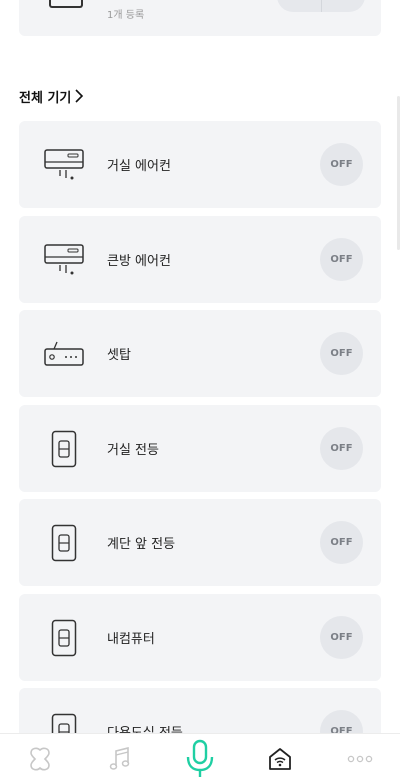 The image size is (400, 784). I want to click on section-title: 전체 기기, so click(45, 98).